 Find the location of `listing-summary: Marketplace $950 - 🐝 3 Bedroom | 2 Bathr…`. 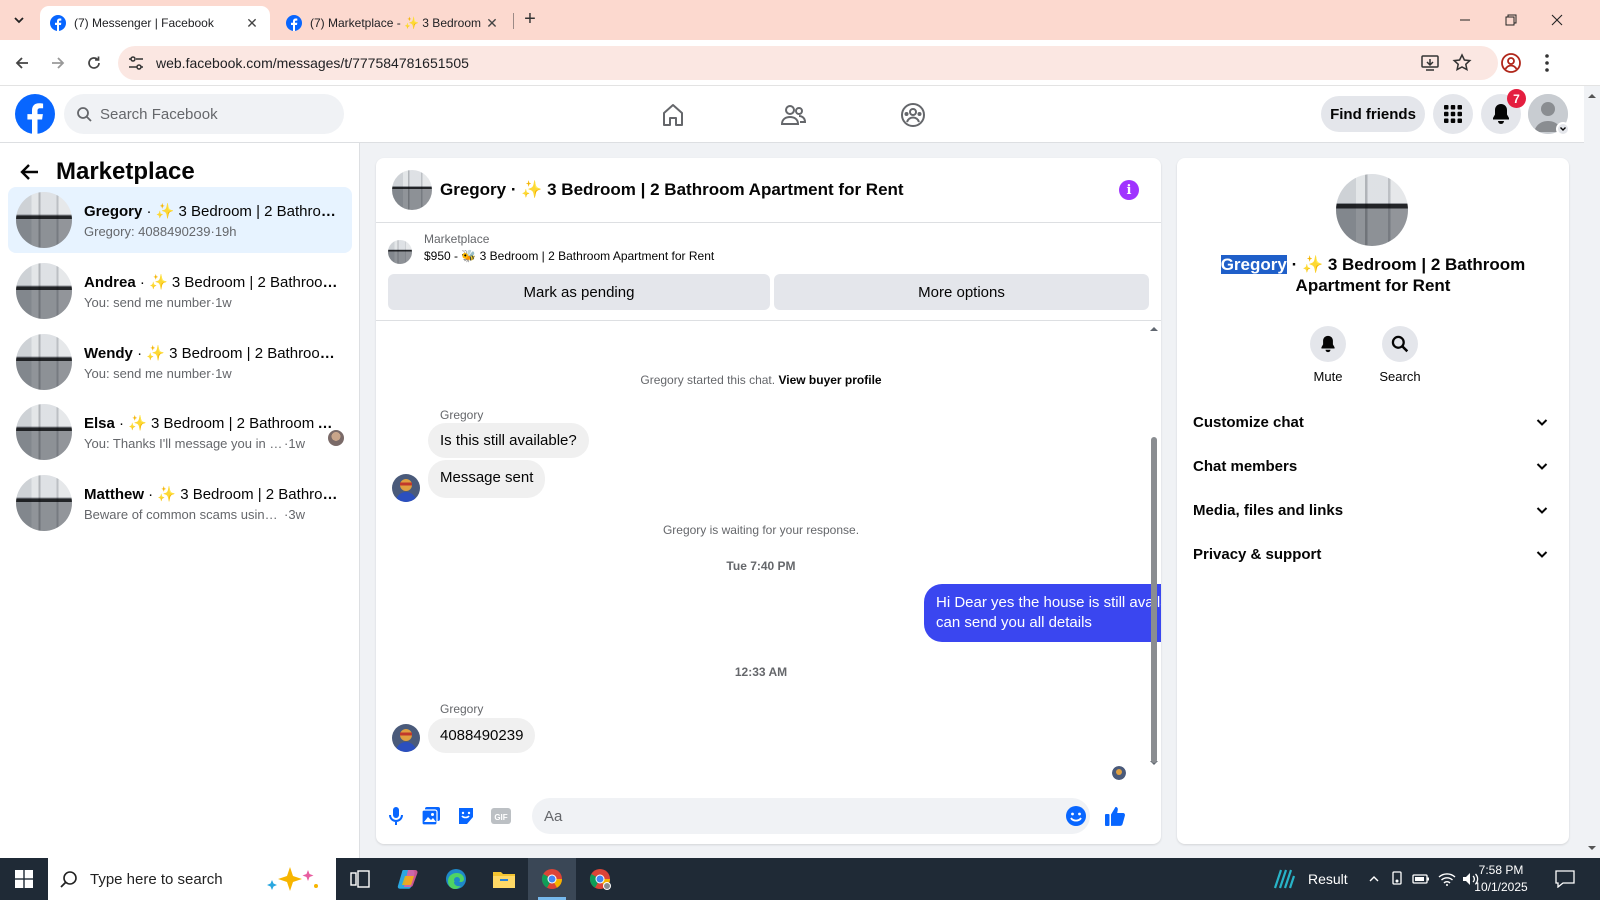

listing-summary: Marketplace $950 - 🐝 3 Bedroom | 2 Bathr… is located at coordinates (551, 252).